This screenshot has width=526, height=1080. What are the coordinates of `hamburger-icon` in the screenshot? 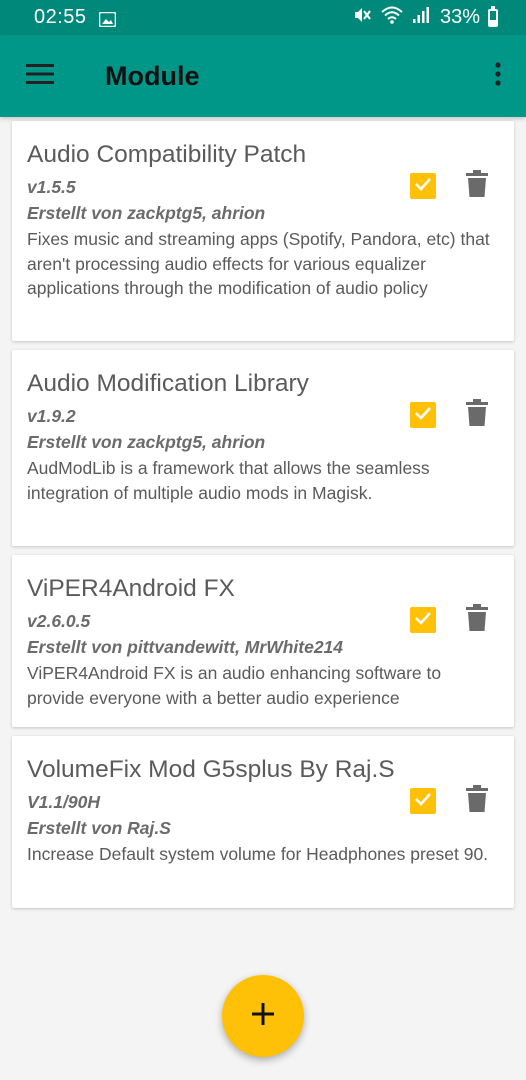 It's located at (41, 76).